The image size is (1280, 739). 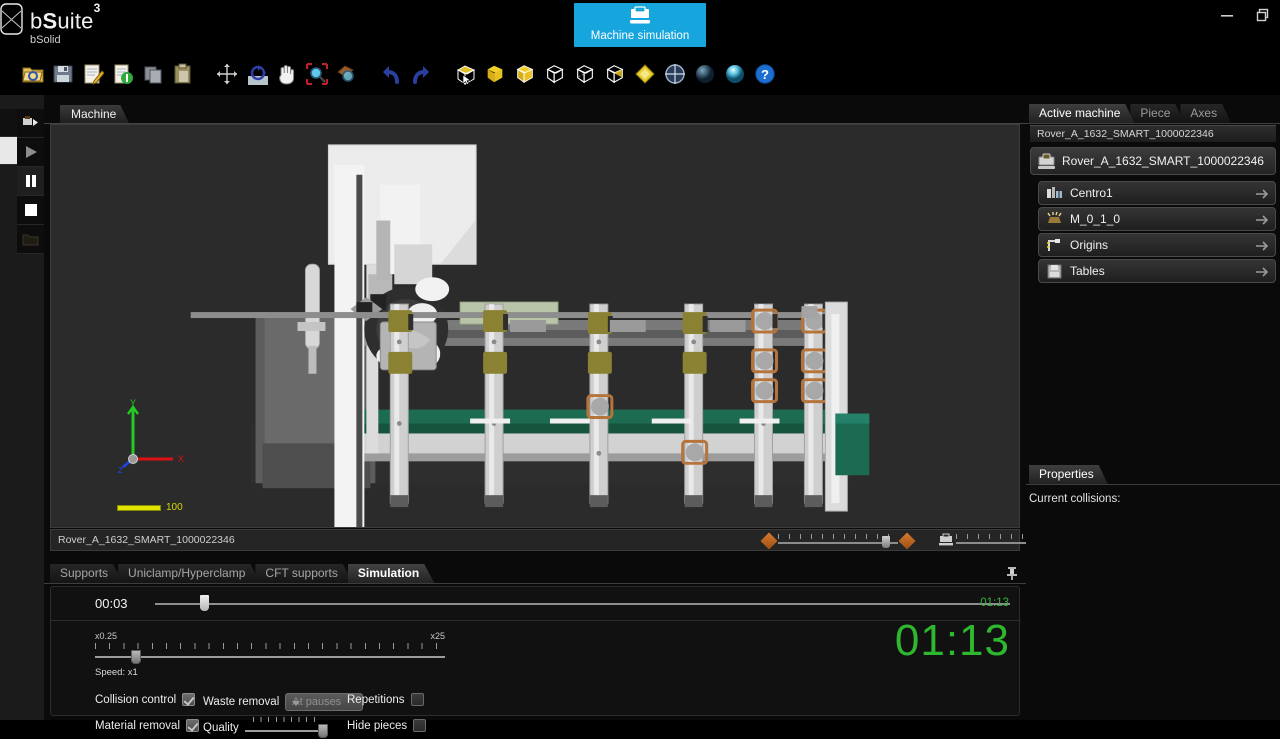 I want to click on collision-control-label: Collision control, so click(x=136, y=699).